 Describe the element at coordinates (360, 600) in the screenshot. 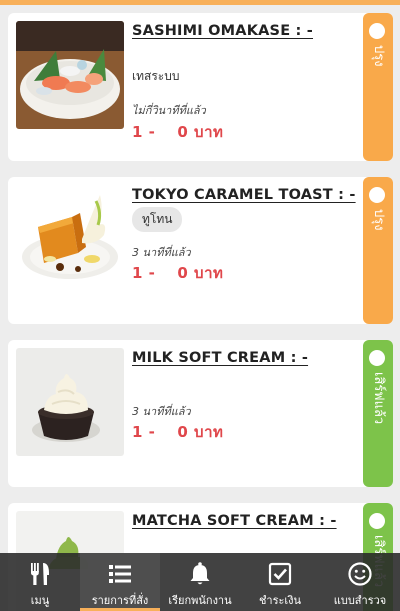

I see `nav-label: แบบสำรวจ` at that location.